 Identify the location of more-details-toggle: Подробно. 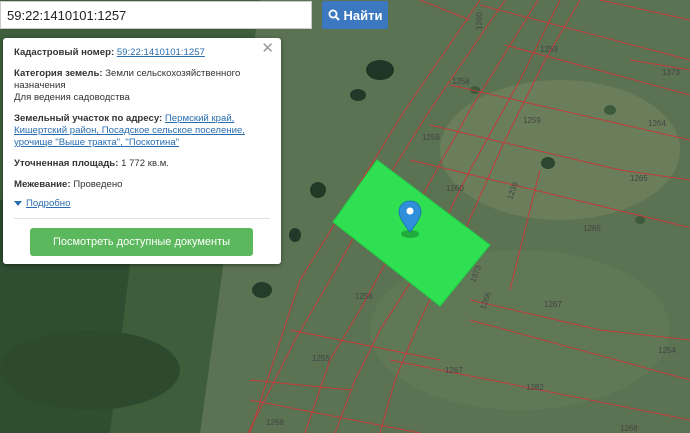
(142, 203).